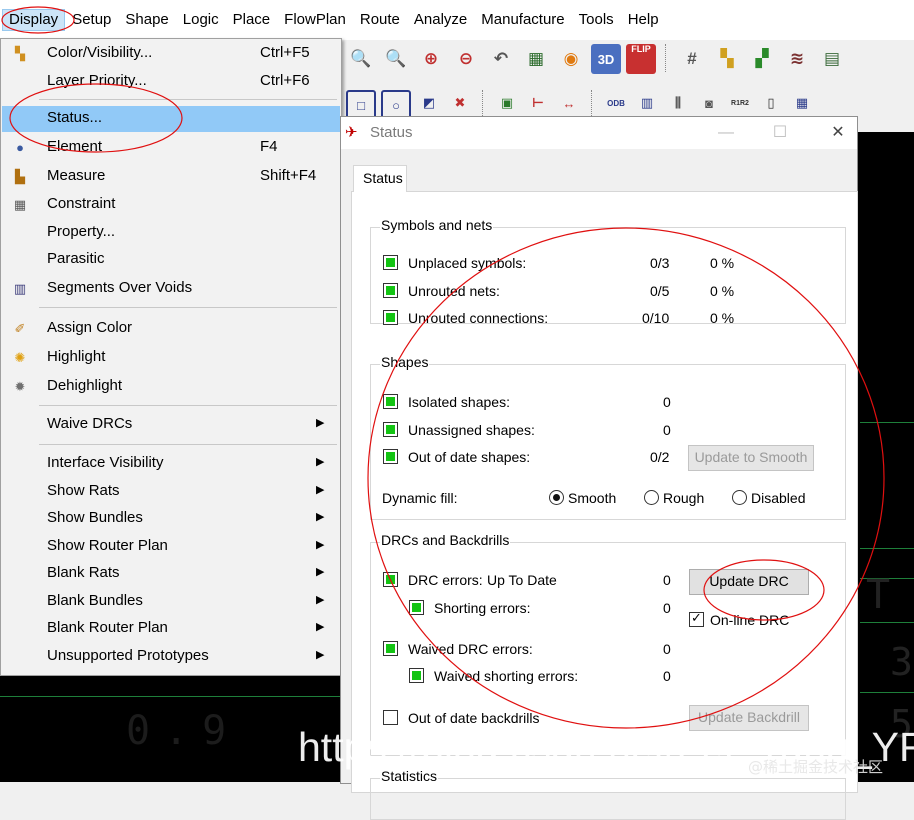  Describe the element at coordinates (171, 205) in the screenshot. I see `menu-item-constraint: ▦ Constraint` at that location.